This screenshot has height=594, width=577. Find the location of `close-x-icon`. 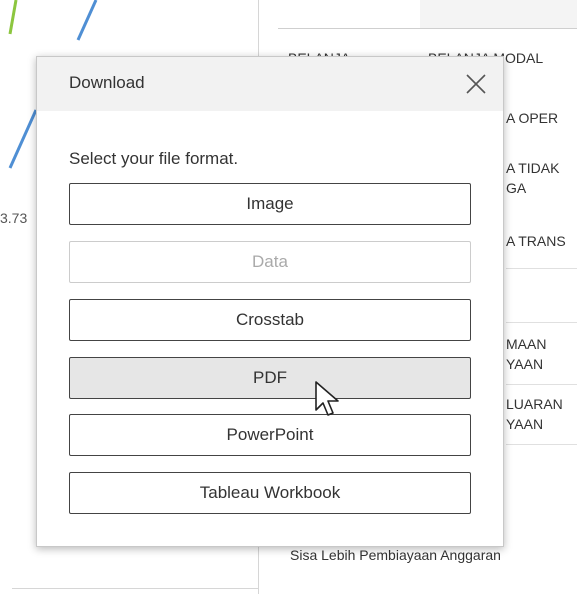

close-x-icon is located at coordinates (476, 84).